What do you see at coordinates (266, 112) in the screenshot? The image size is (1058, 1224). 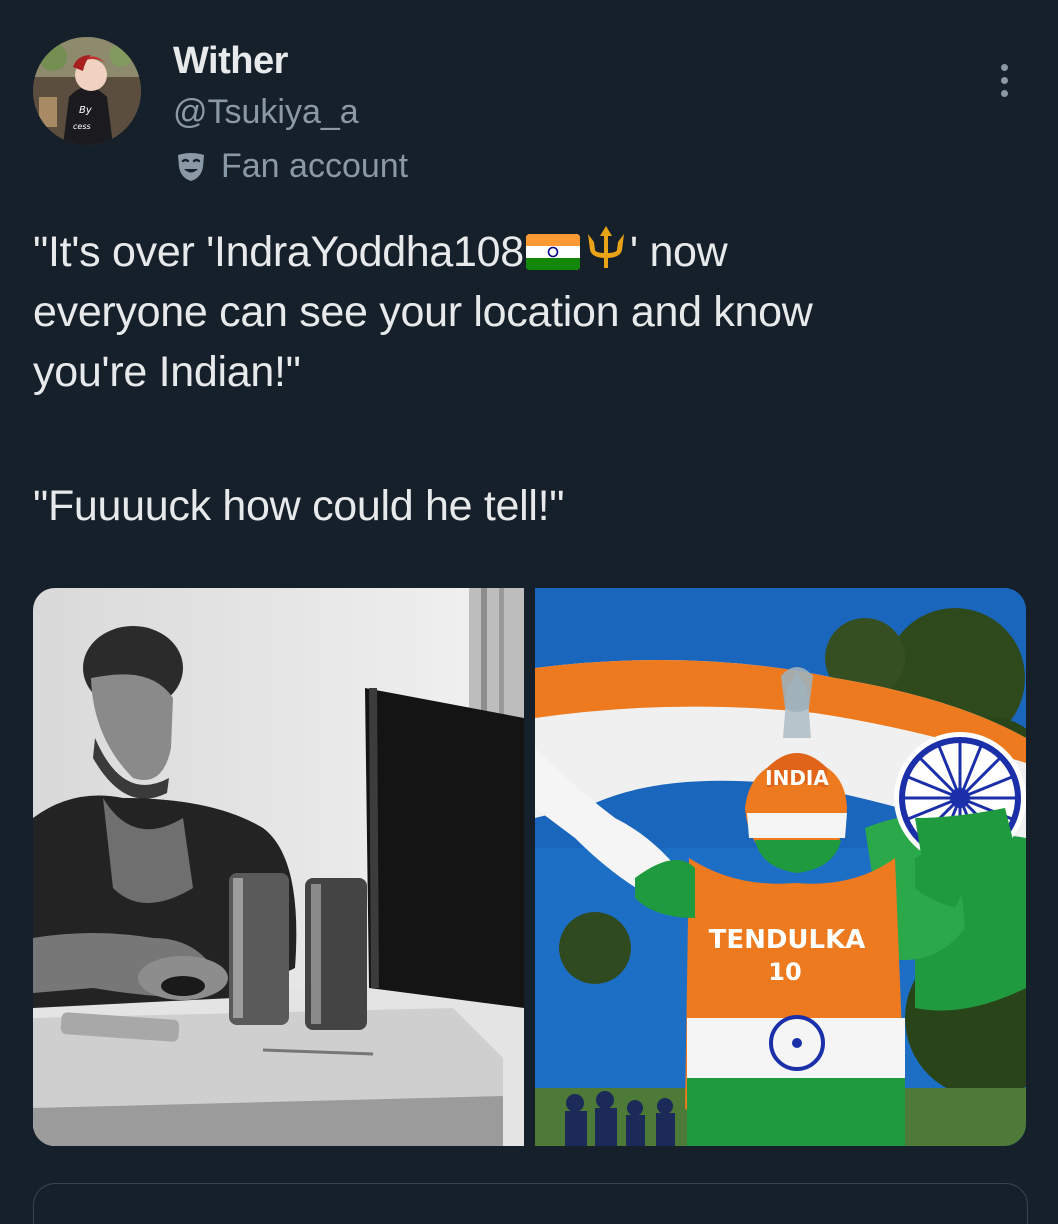 I see `author-handle: @Tsukiya_a` at bounding box center [266, 112].